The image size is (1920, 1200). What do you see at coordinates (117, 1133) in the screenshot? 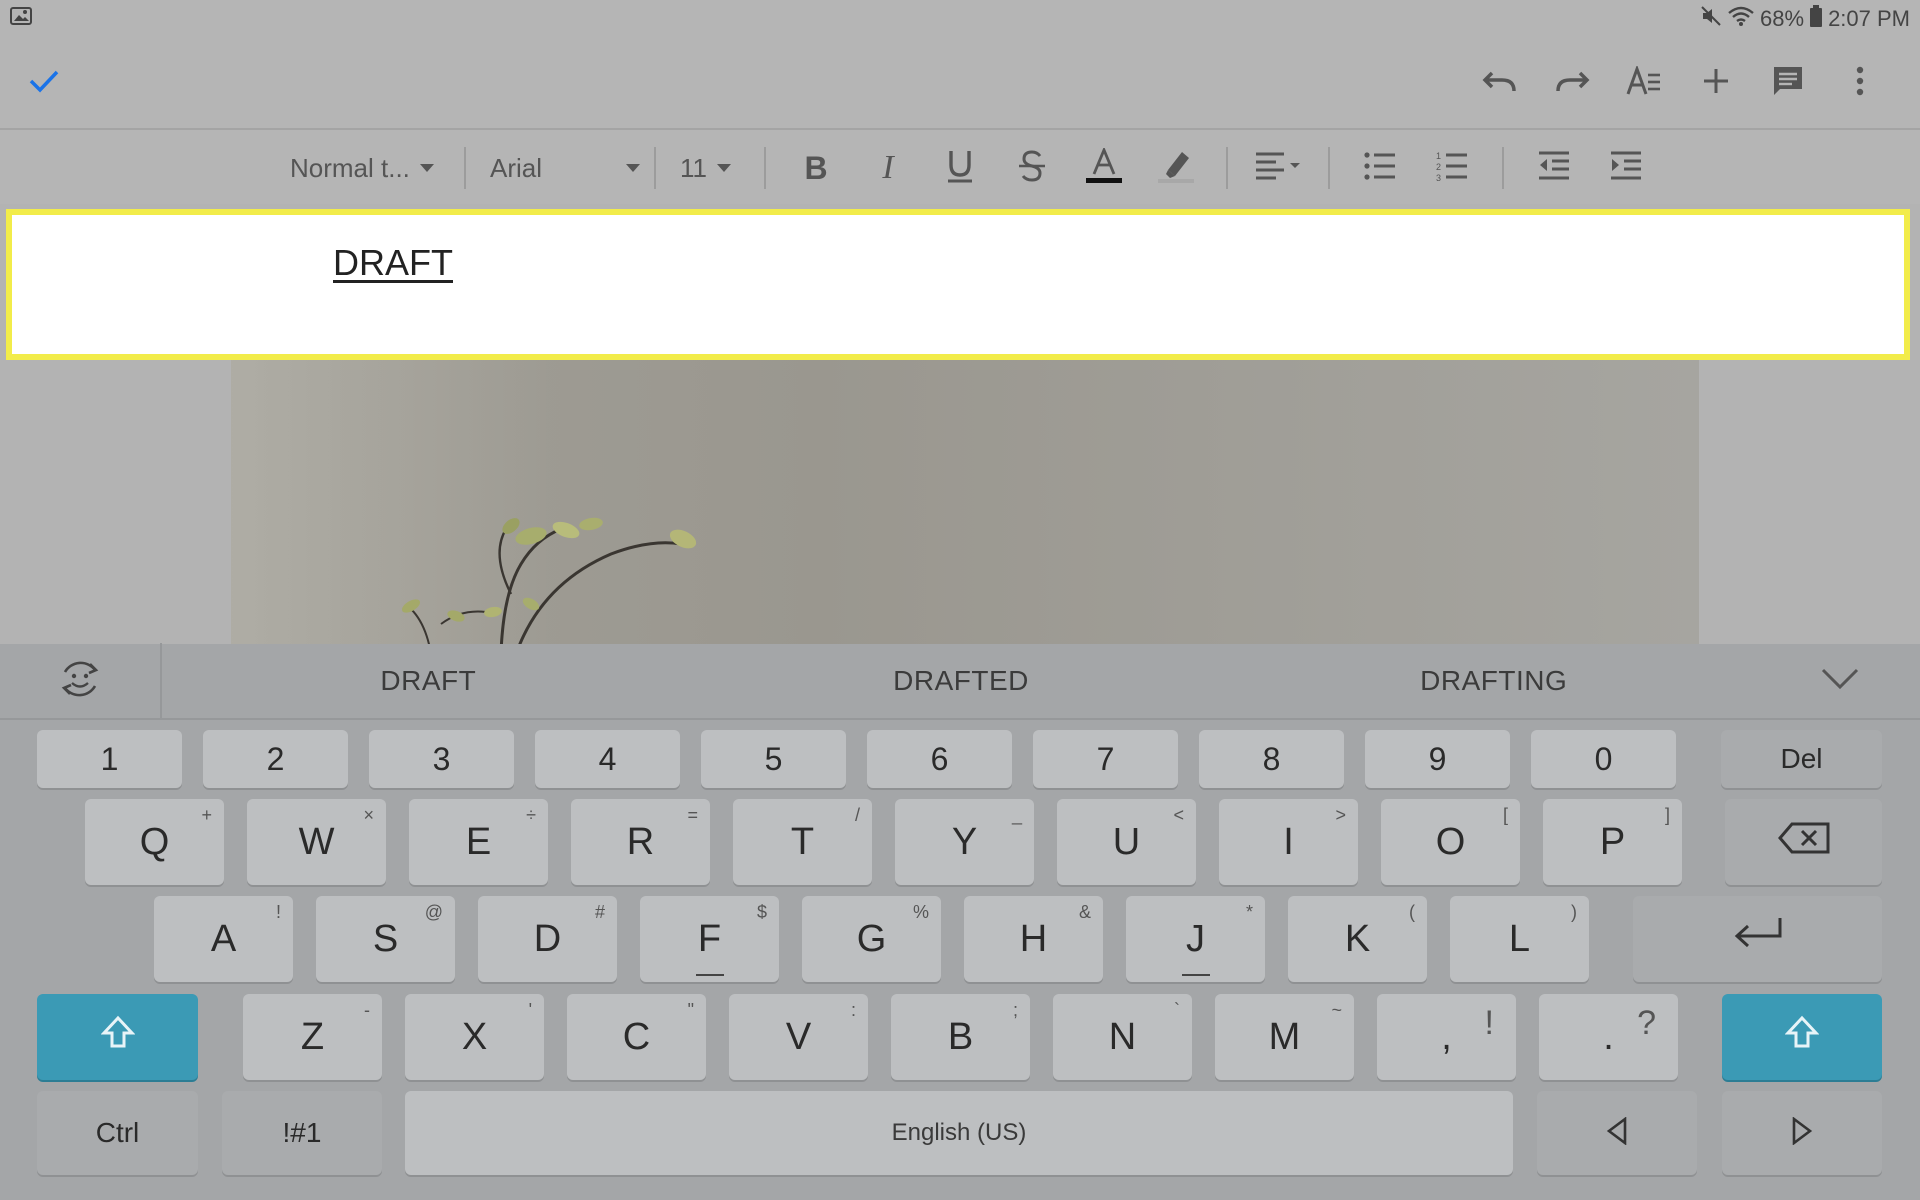
I see `ctrl-key: Ctrl` at bounding box center [117, 1133].